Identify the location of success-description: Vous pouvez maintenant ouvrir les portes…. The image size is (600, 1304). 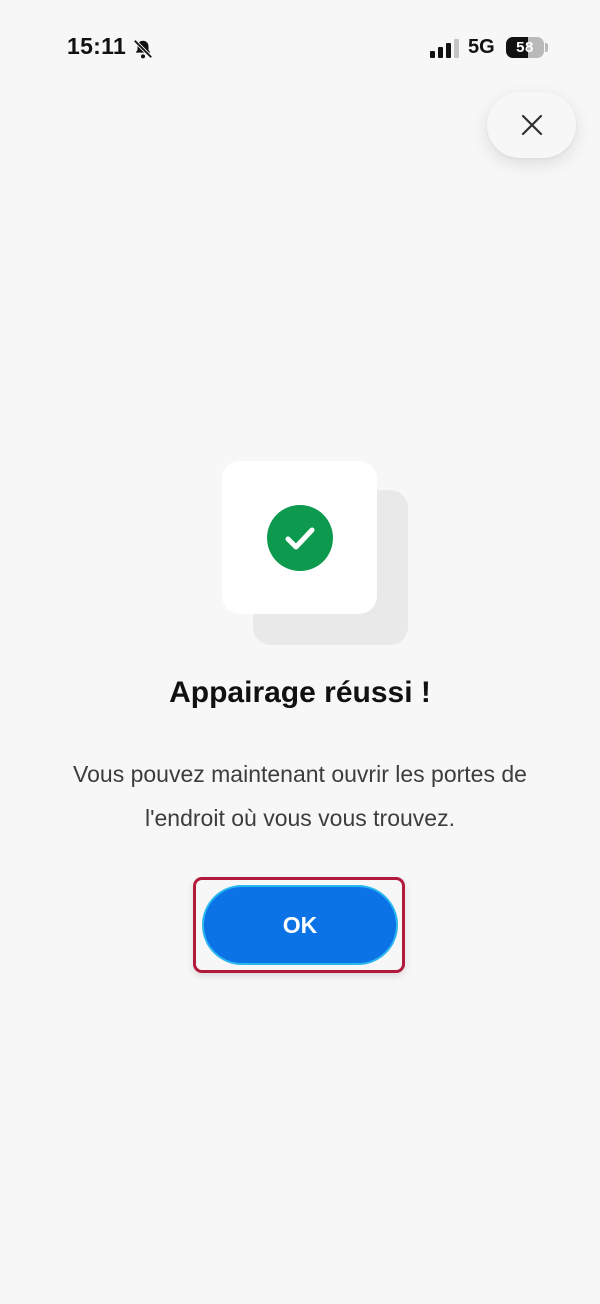
(300, 796).